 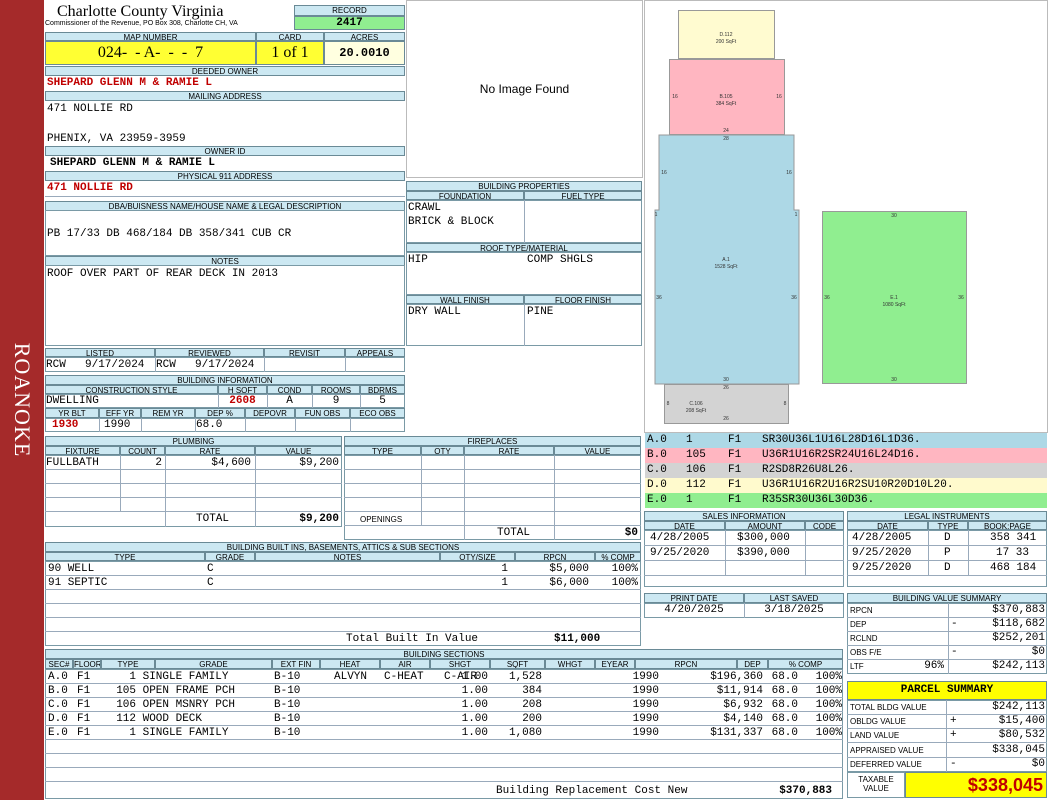 What do you see at coordinates (59, 664) in the screenshot?
I see `sections-col-sec: SEC#` at bounding box center [59, 664].